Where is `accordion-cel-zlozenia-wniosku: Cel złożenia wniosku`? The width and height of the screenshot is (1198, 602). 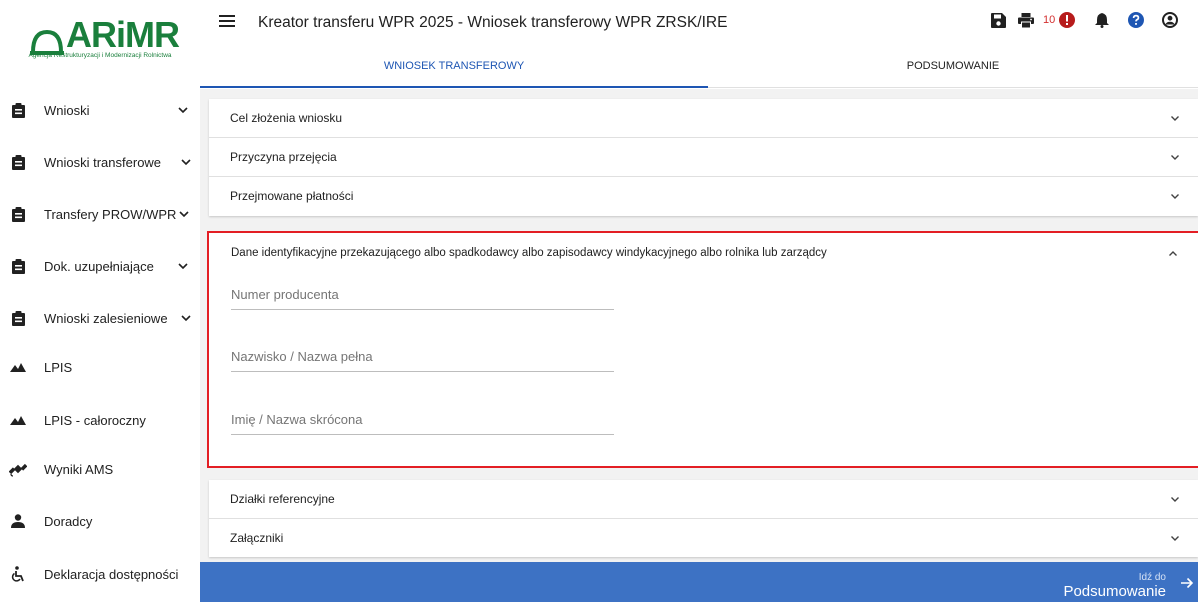 accordion-cel-zlozenia-wniosku: Cel złożenia wniosku is located at coordinates (703, 118).